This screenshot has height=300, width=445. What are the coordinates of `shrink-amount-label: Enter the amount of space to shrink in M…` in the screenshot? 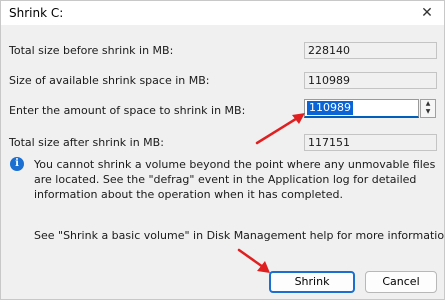 It's located at (127, 110).